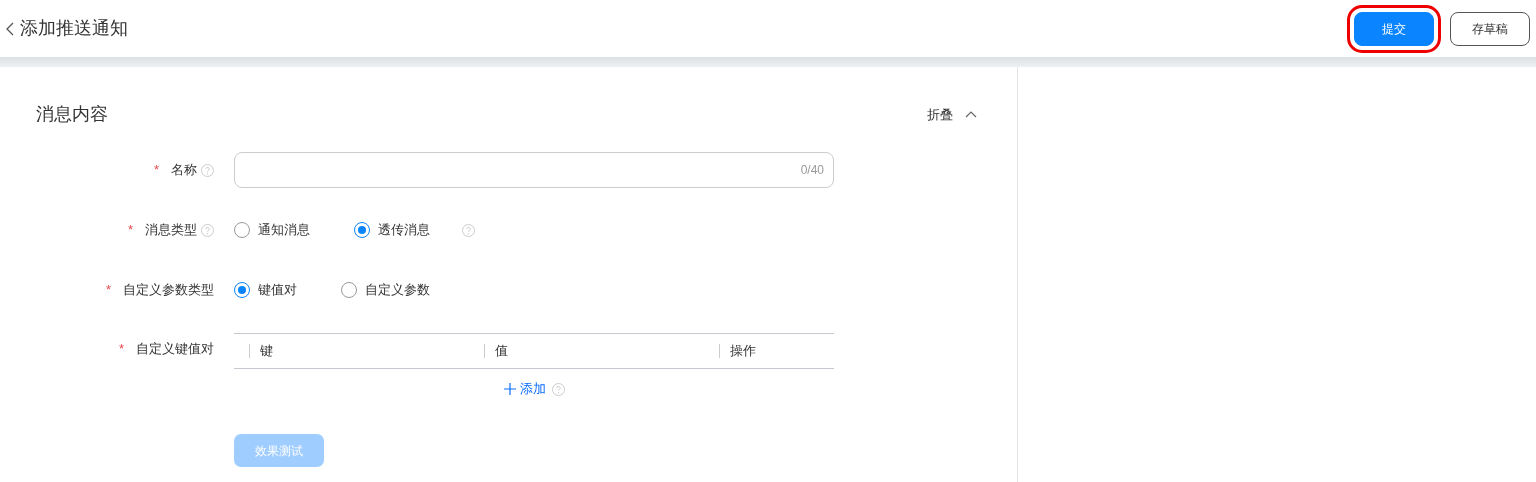 This screenshot has width=1536, height=482. Describe the element at coordinates (168, 290) in the screenshot. I see `field-label: 自定义参数类型` at that location.